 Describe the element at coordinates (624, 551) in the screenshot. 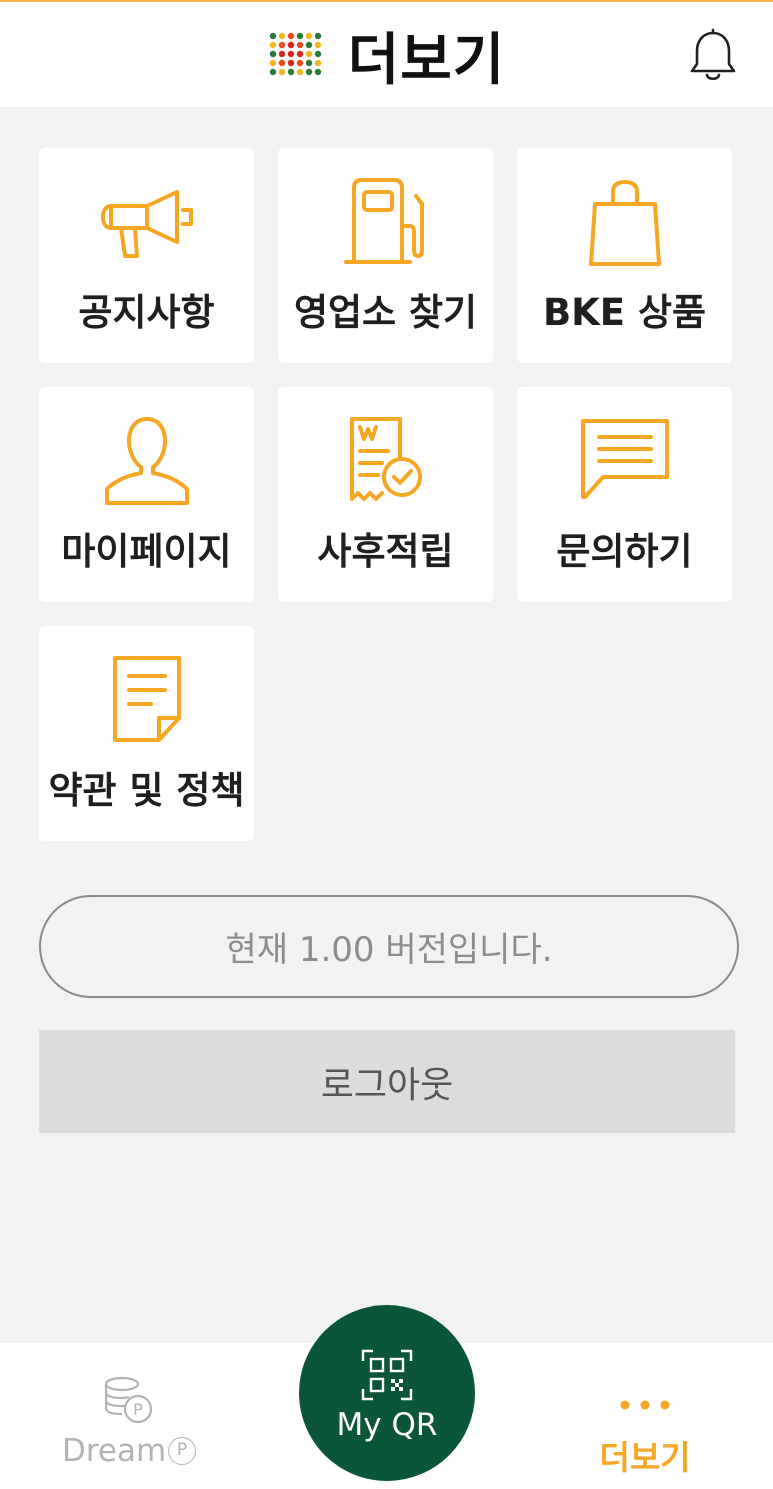

I see `tile-label: 문의하기` at that location.